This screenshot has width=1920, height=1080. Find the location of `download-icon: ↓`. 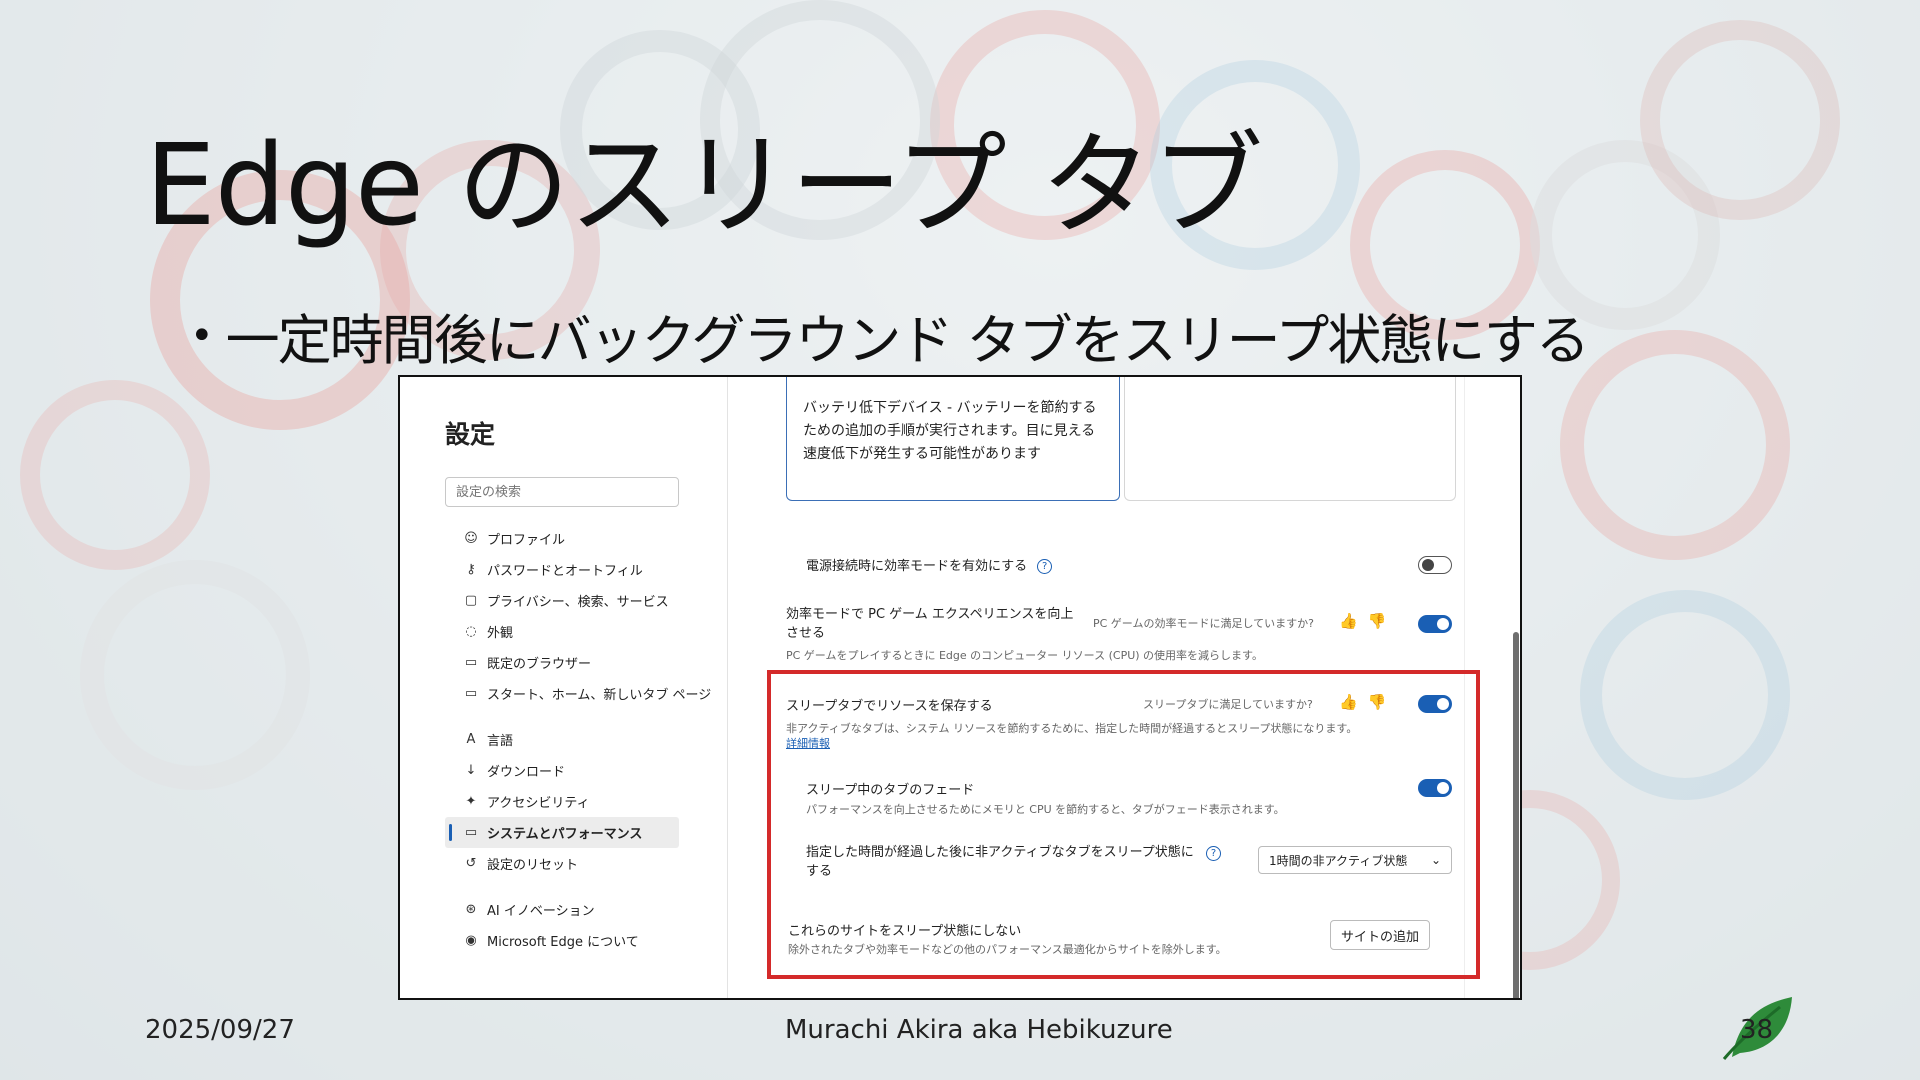

download-icon: ↓ is located at coordinates (471, 770).